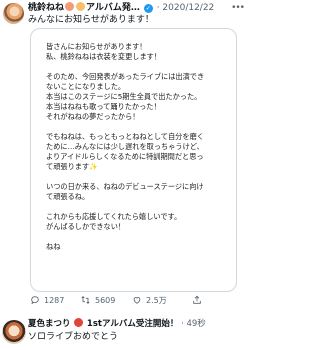  I want to click on reply-time: · 49秒, so click(193, 324).